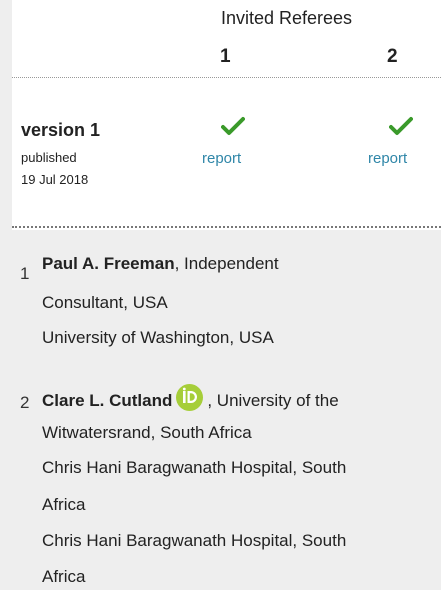 The image size is (441, 590). I want to click on referee-1-affiliation: University of Washington, USA, so click(158, 337).